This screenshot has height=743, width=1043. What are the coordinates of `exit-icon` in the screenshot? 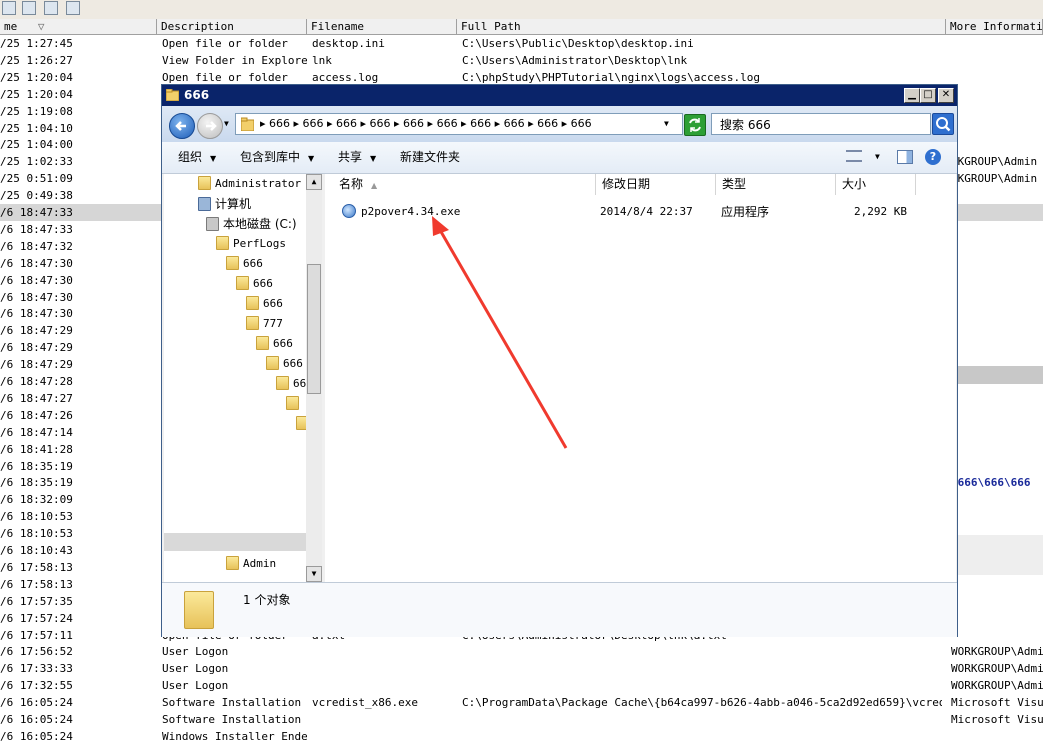 It's located at (73, 8).